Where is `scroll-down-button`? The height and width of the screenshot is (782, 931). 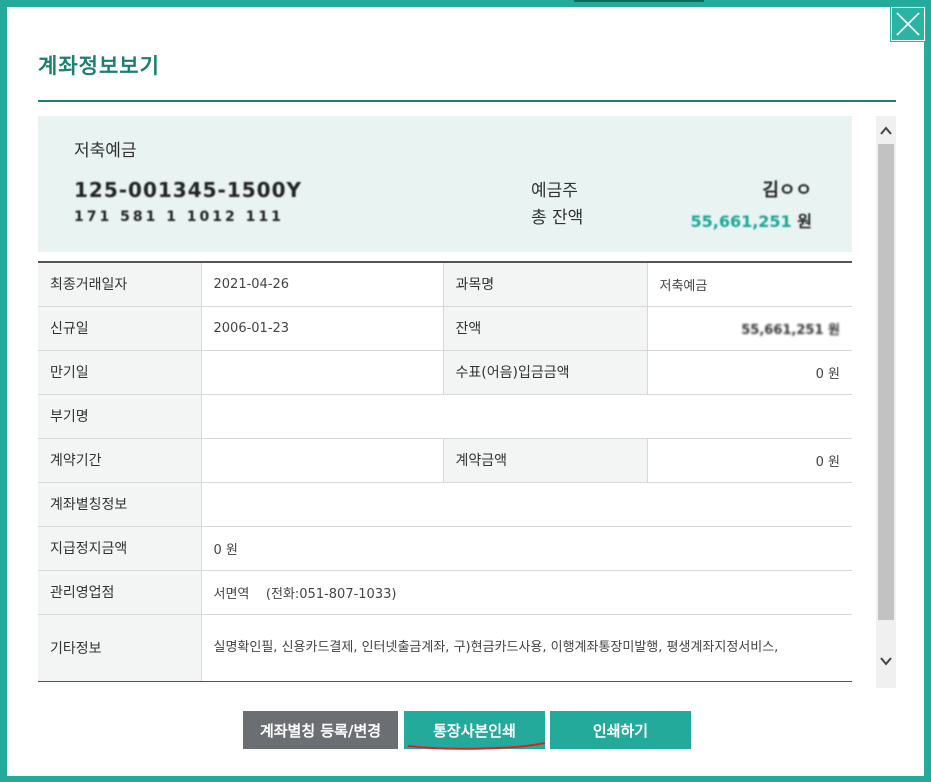 scroll-down-button is located at coordinates (886, 662).